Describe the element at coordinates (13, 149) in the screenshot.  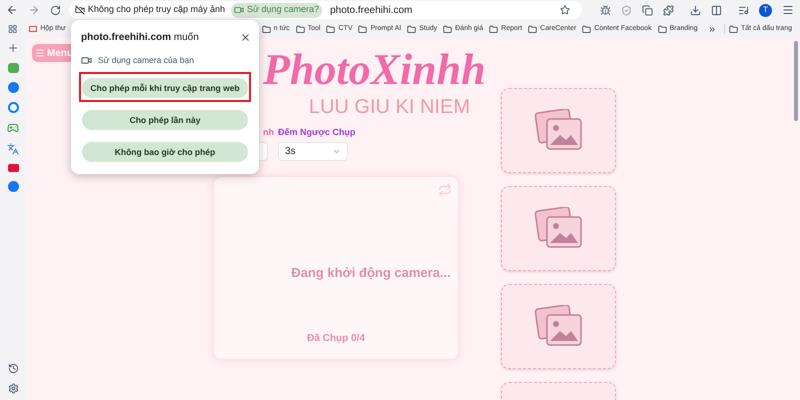
I see `translate-icon` at that location.